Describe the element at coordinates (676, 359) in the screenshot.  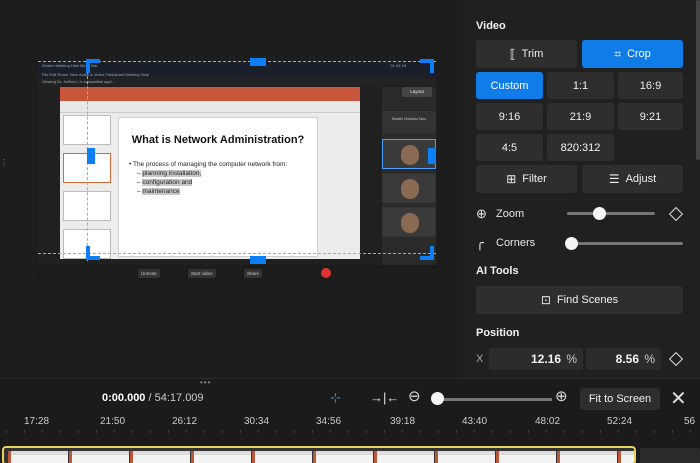
I see `position-keyframe-icon` at that location.